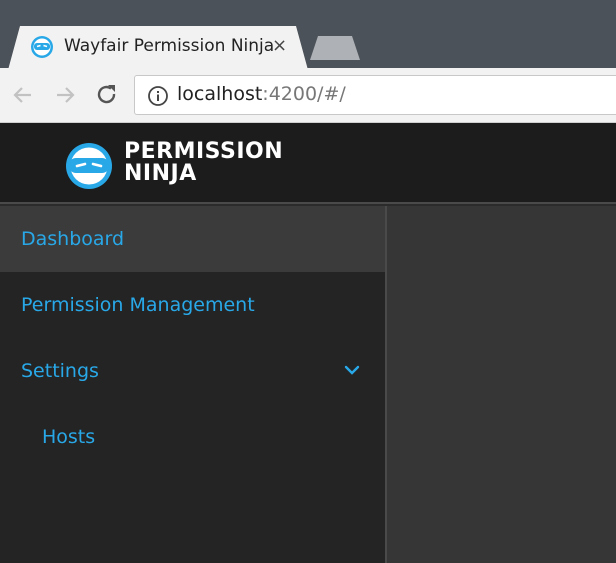 The width and height of the screenshot is (616, 563). I want to click on logo-line-1: PERMISSION, so click(204, 151).